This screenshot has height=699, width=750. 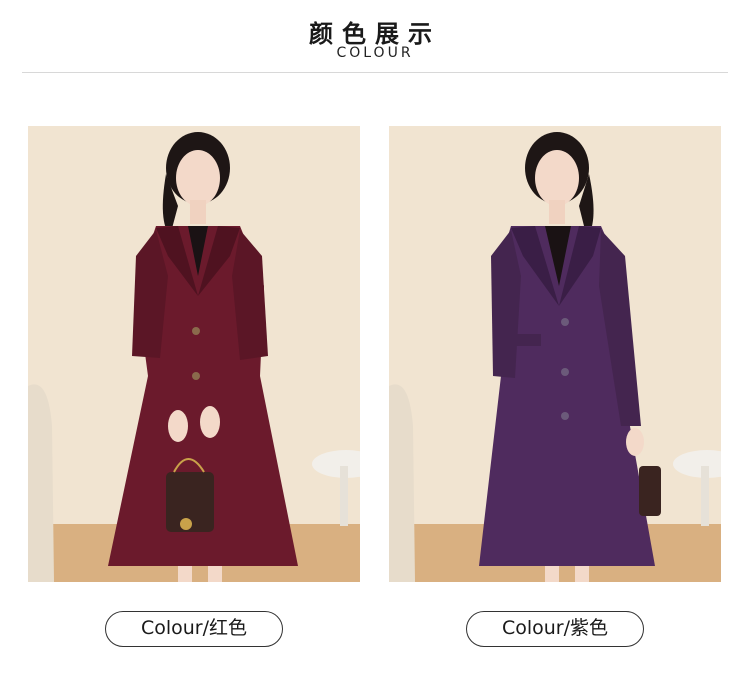 I want to click on color-option-red: Colour/红色, so click(x=194, y=629).